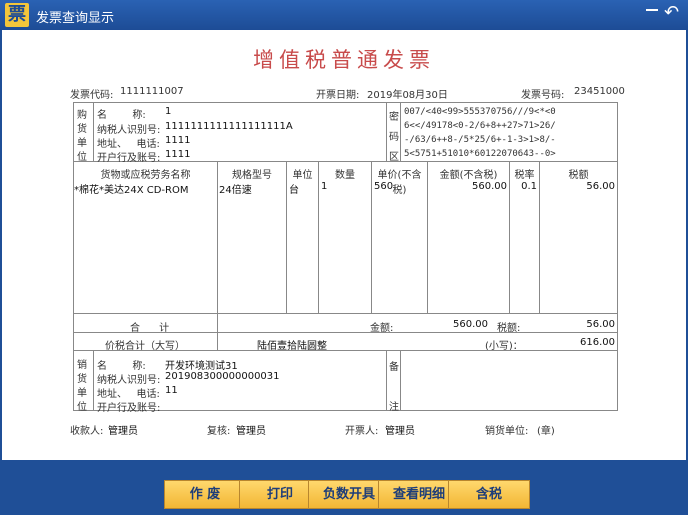  I want to click on item-spec: 24倍速, so click(235, 190).